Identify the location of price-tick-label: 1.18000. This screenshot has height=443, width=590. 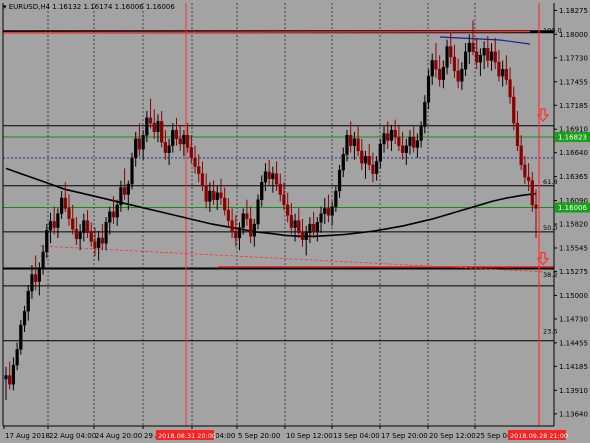
(573, 35).